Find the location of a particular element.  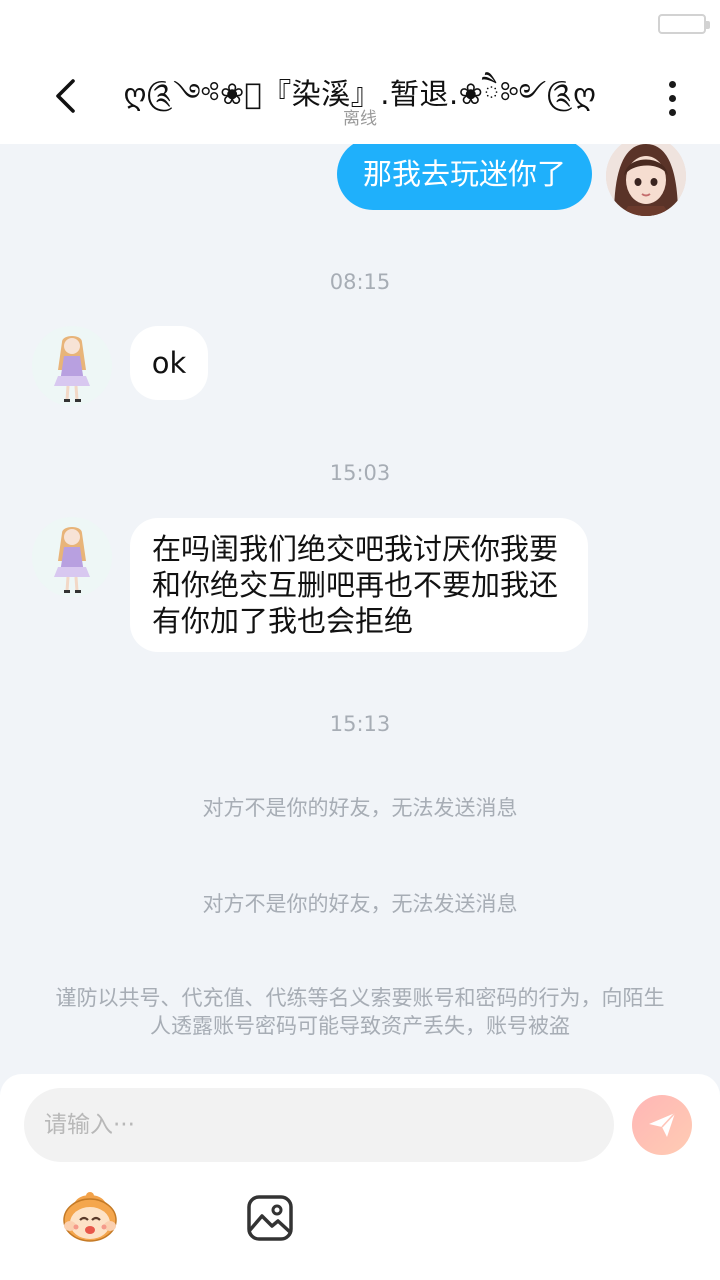

emoji-face-icon is located at coordinates (90, 1217).